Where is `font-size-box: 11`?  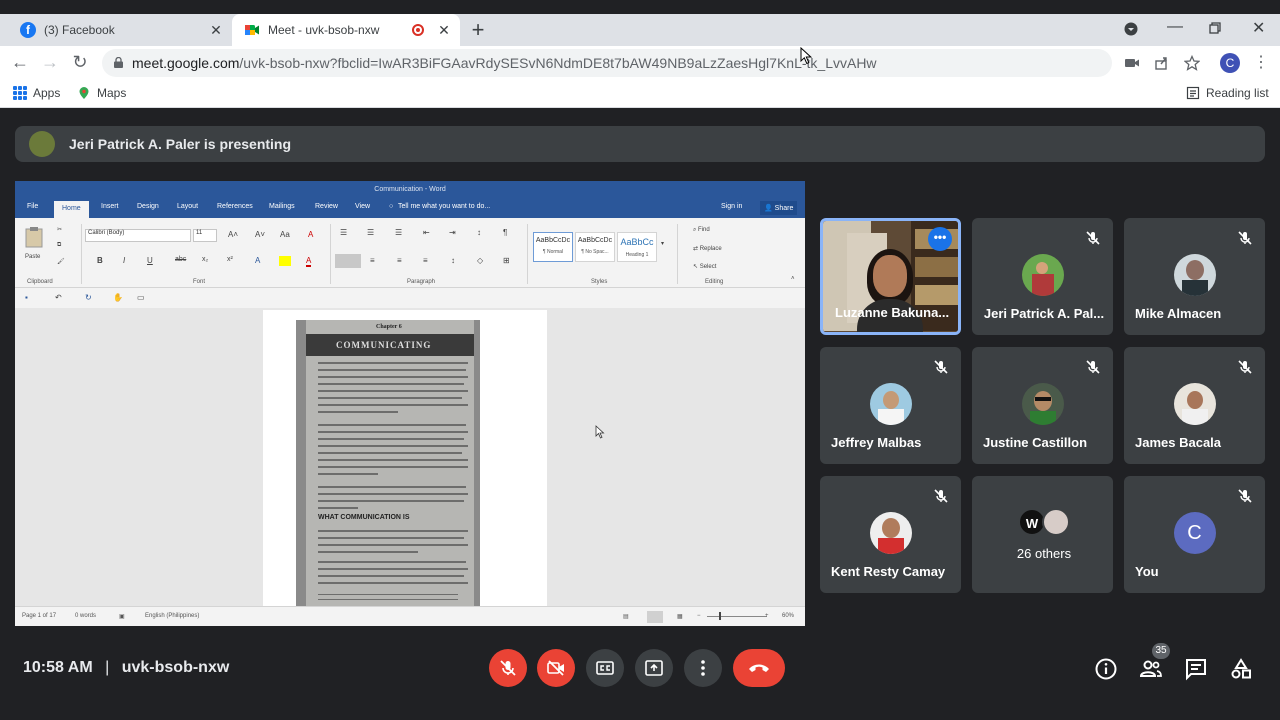 font-size-box: 11 is located at coordinates (205, 235).